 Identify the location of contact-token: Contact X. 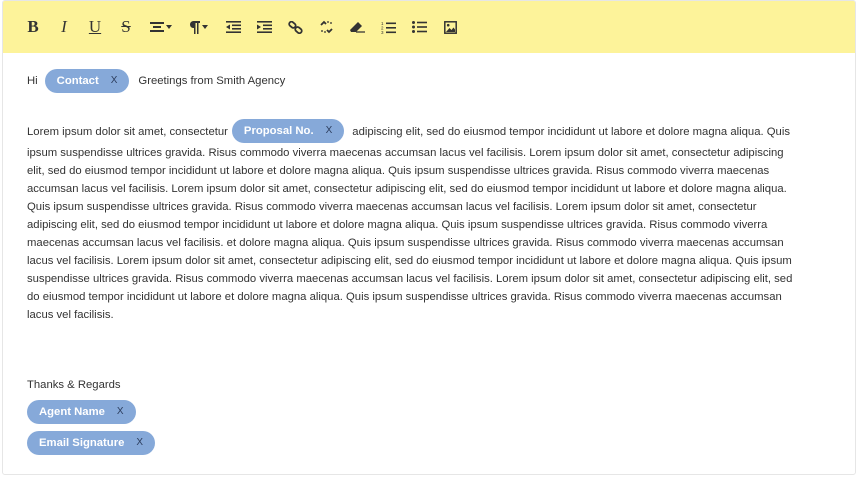
(87, 81).